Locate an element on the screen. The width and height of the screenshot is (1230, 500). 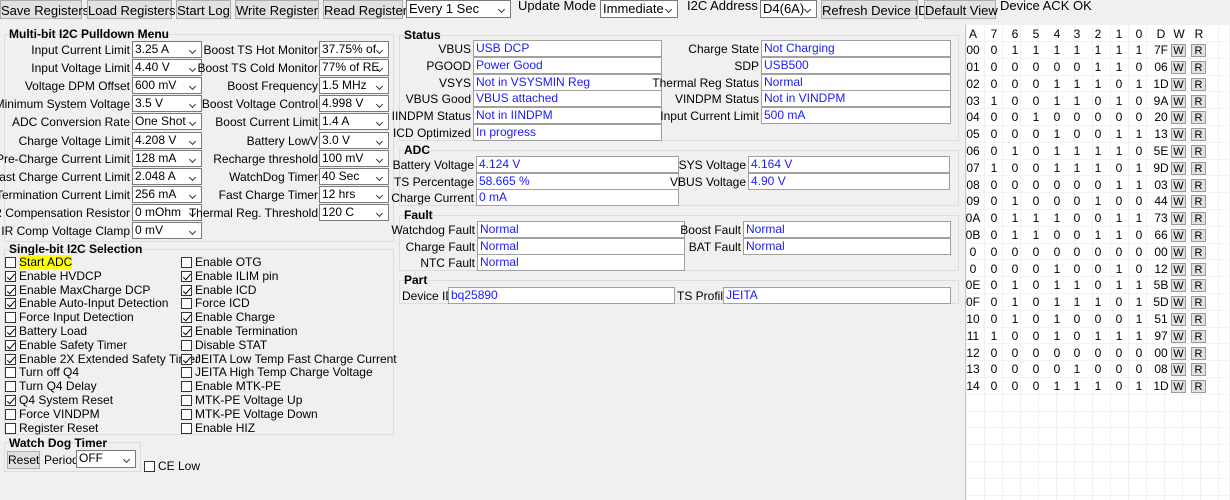
thermal-reg-threshold-select: 120 C is located at coordinates (354, 212).